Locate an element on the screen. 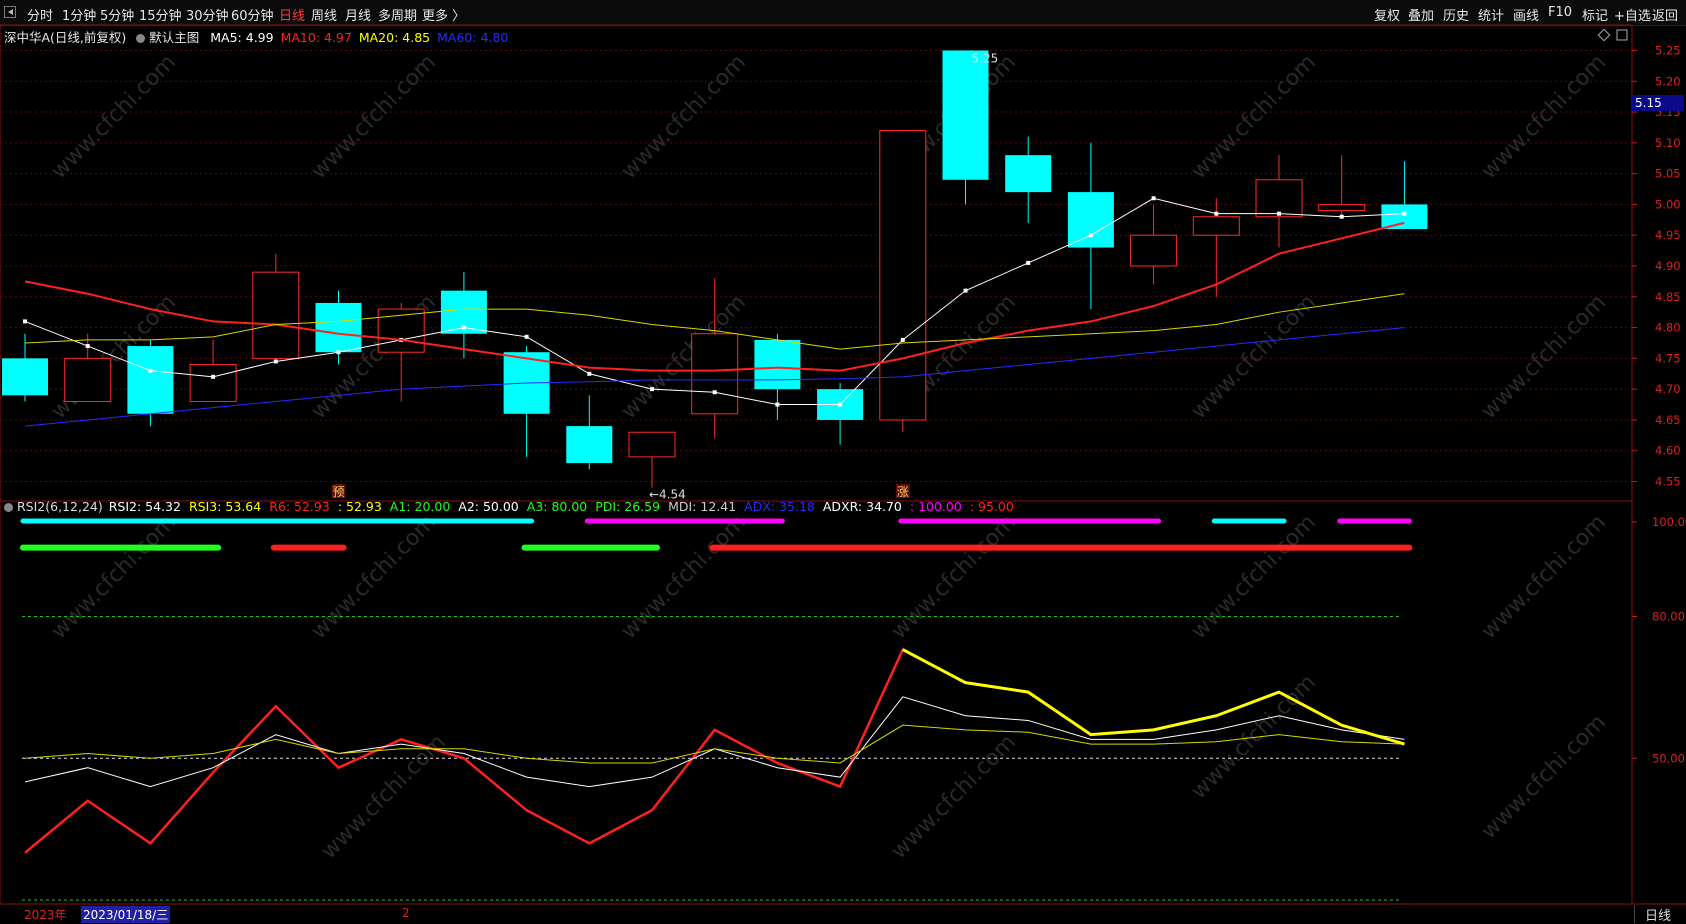  price-tick-label: 5.20 is located at coordinates (1668, 81).